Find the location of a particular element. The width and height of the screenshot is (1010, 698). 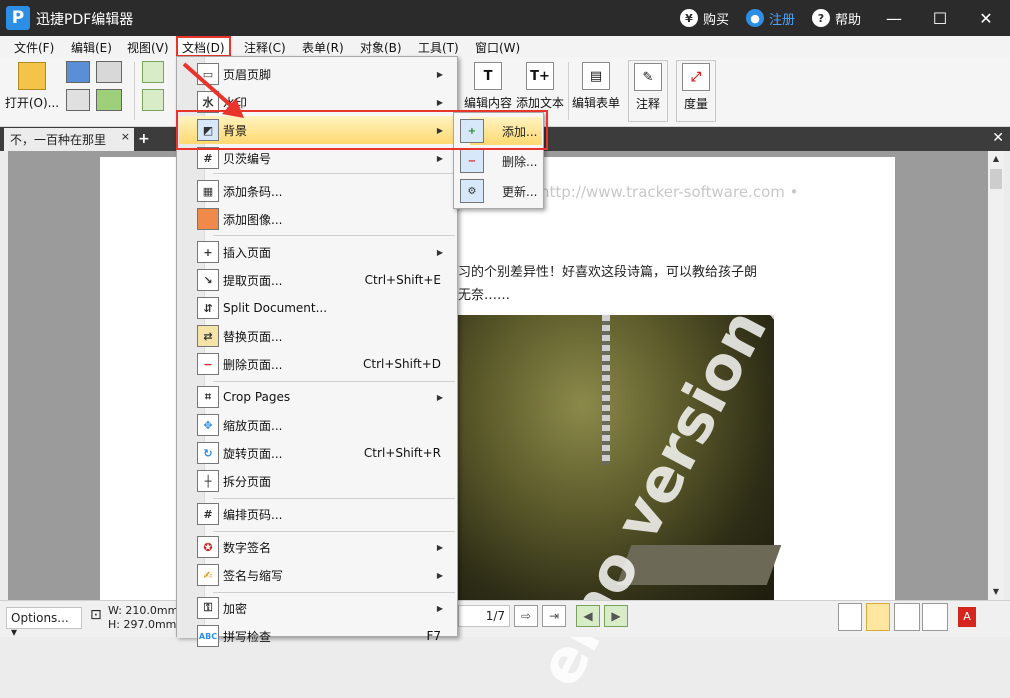

menu-file: 文件(F) is located at coordinates (34, 47).